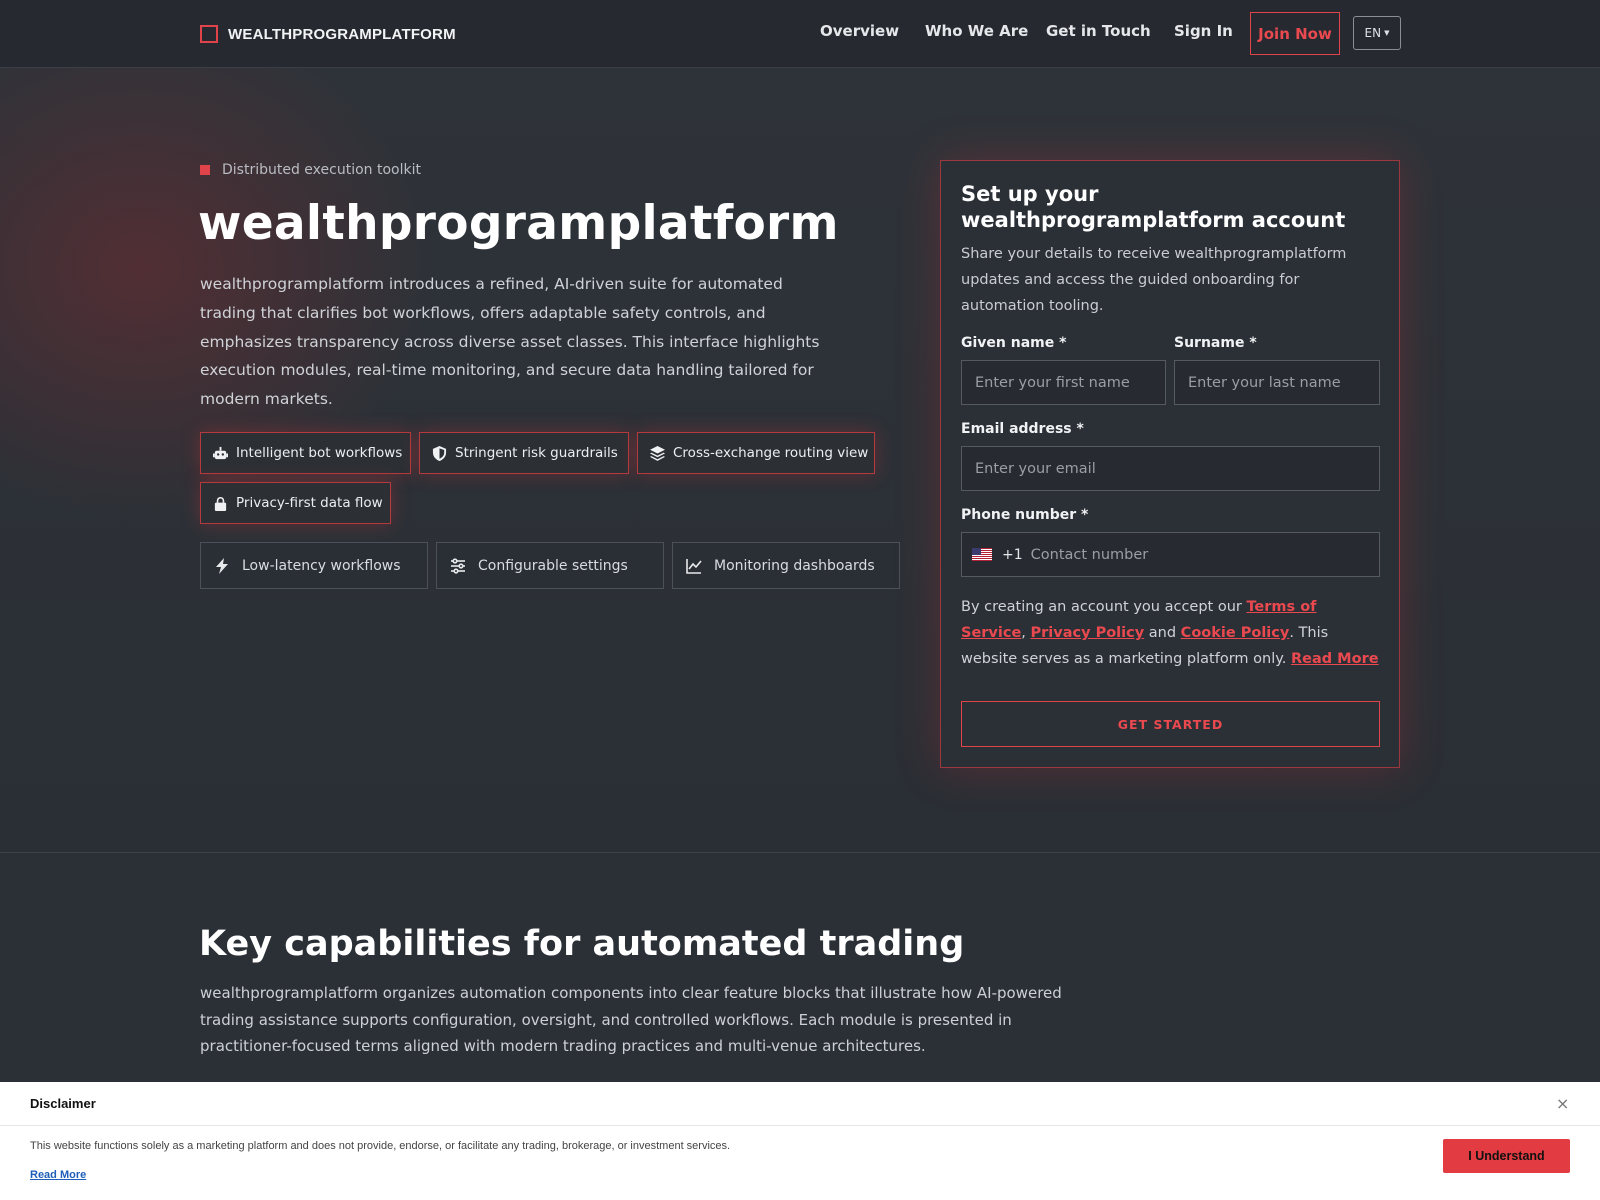 This screenshot has height=1200, width=1600. Describe the element at coordinates (1170, 468) in the screenshot. I see `email-input` at that location.